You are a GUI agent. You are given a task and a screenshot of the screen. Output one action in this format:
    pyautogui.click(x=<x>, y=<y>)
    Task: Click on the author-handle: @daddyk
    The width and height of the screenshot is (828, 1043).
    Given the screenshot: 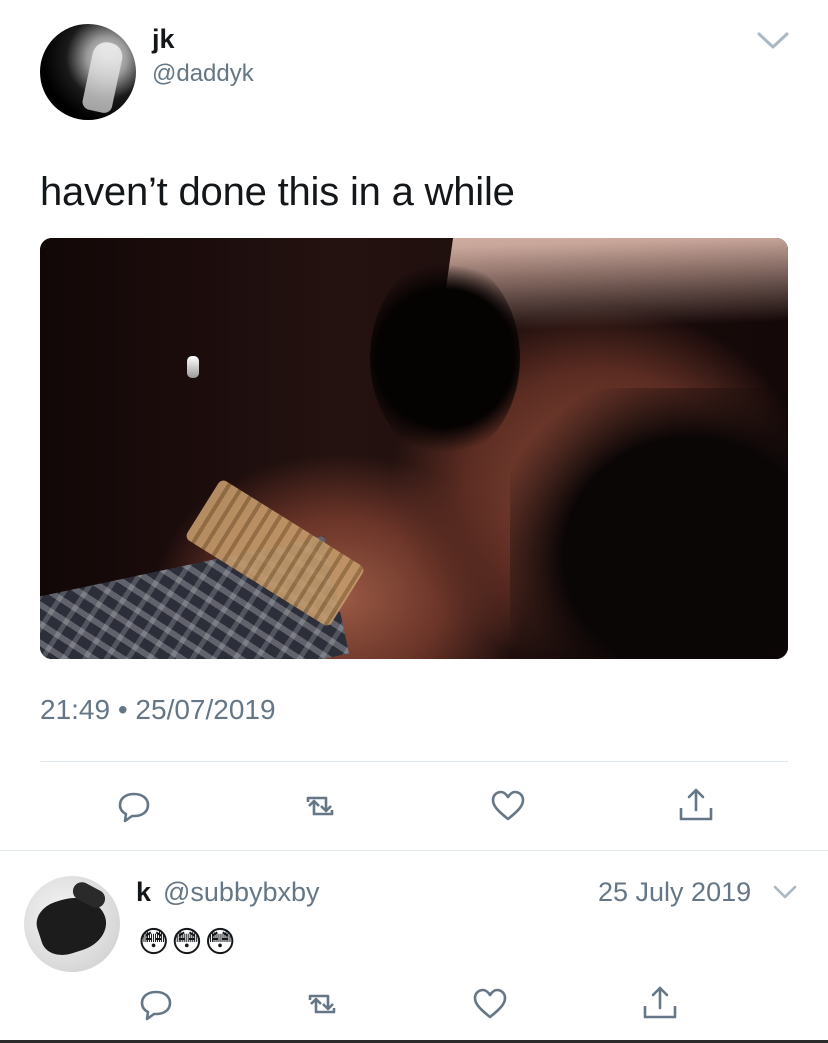 What is the action you would take?
    pyautogui.click(x=203, y=74)
    